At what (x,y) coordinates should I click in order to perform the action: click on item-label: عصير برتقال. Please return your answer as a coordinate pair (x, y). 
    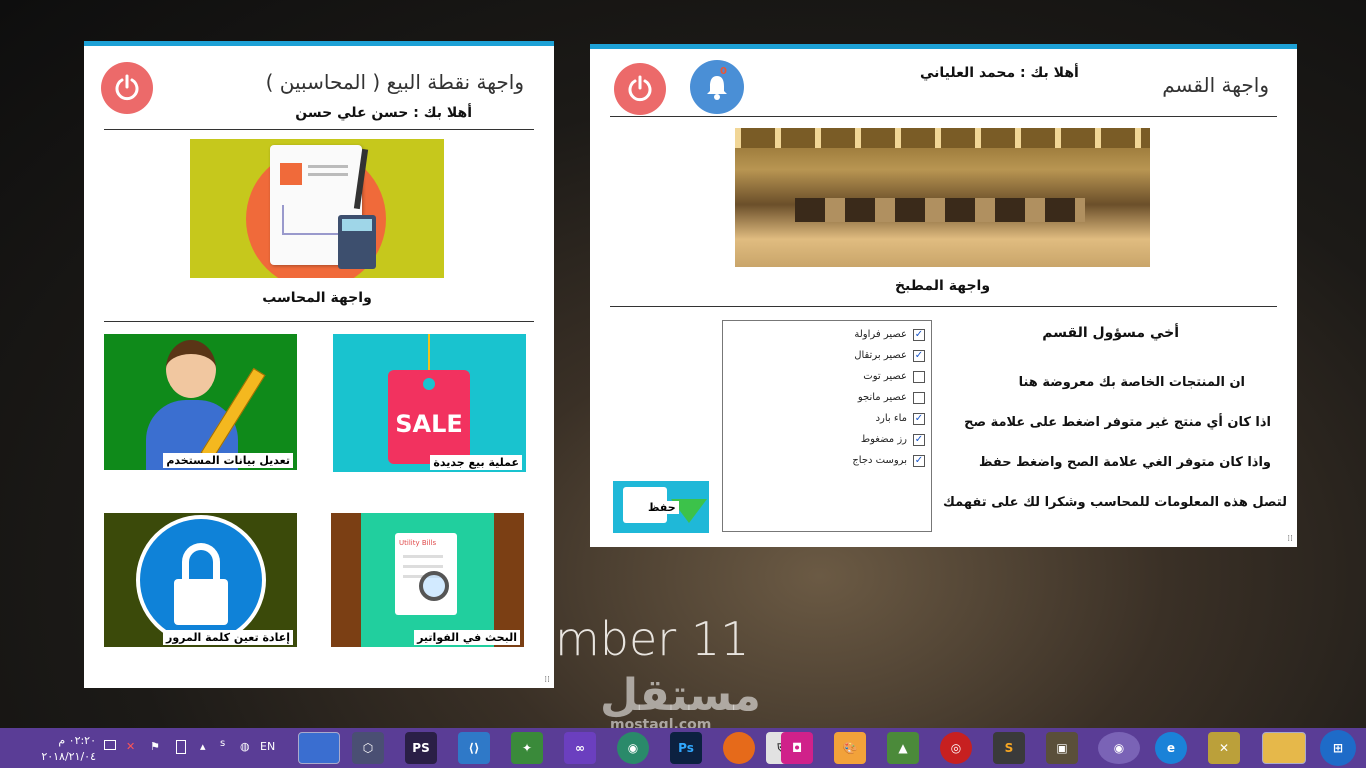
    Looking at the image, I should click on (880, 355).